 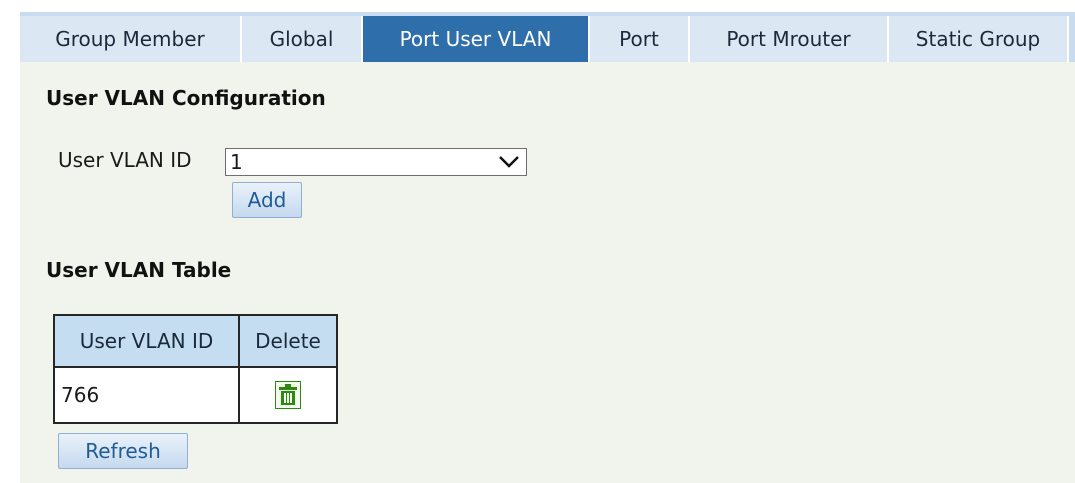 I want to click on vlan-id-cell: 766, so click(x=146, y=395).